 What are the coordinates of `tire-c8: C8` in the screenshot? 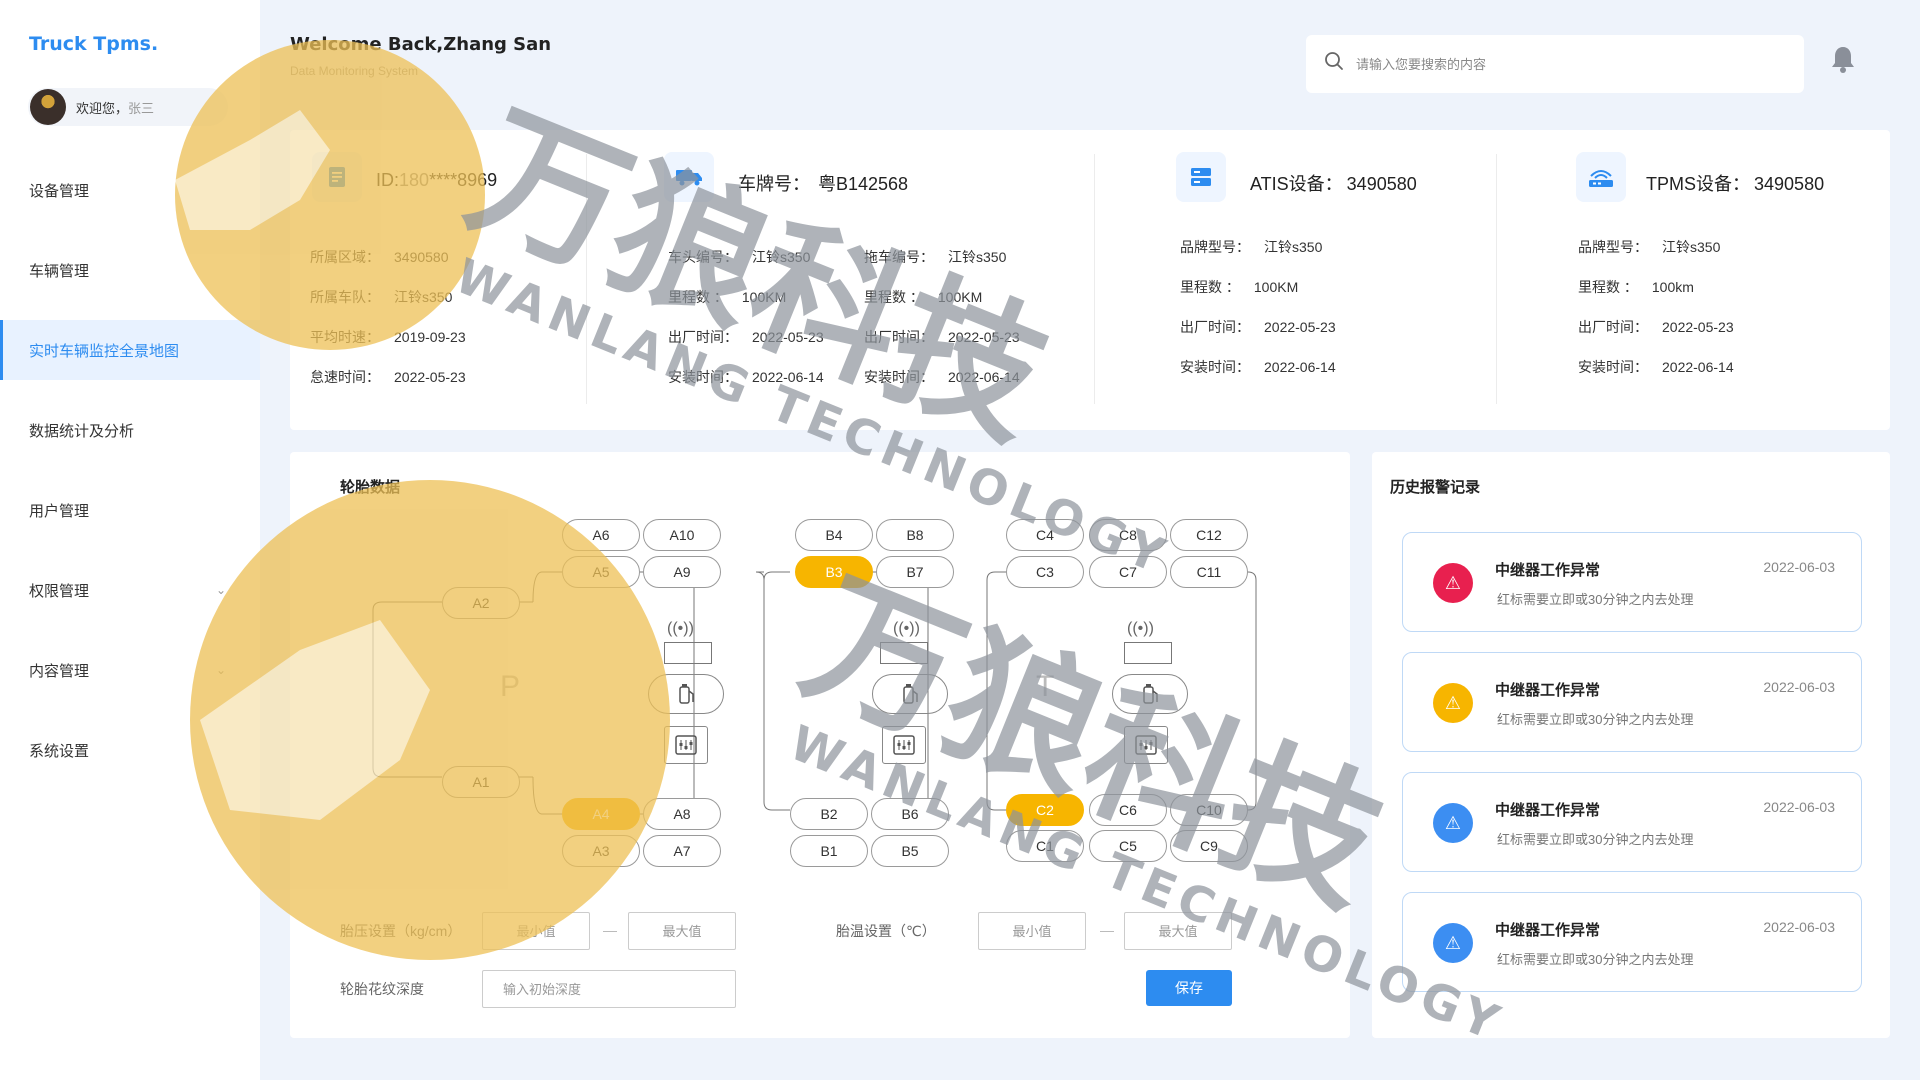 It's located at (1128, 535).